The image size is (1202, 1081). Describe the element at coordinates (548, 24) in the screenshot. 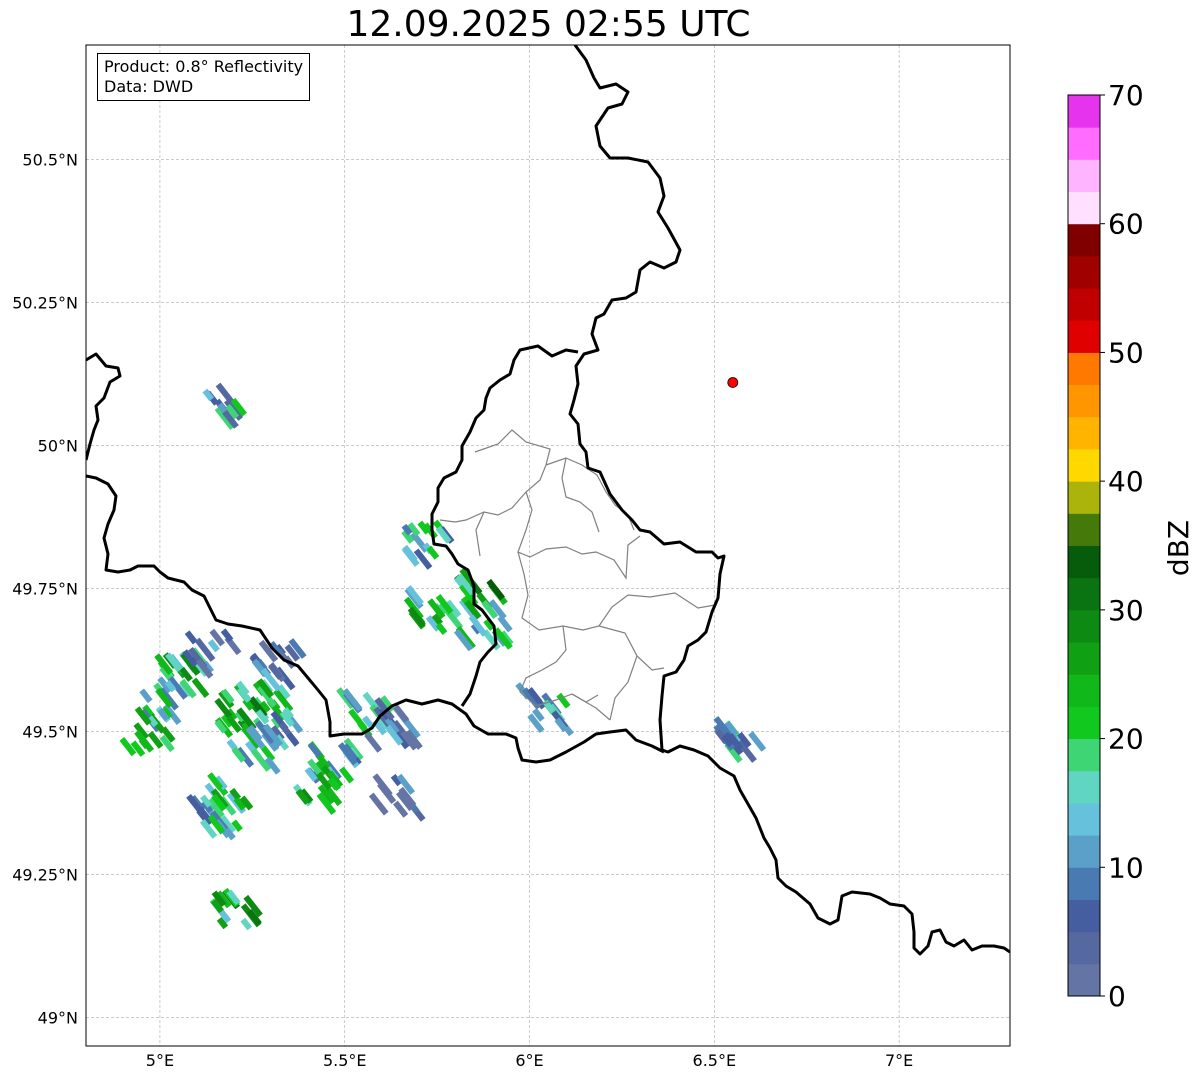

I see `map-title: 12.09.2025 02:55 UTC` at that location.